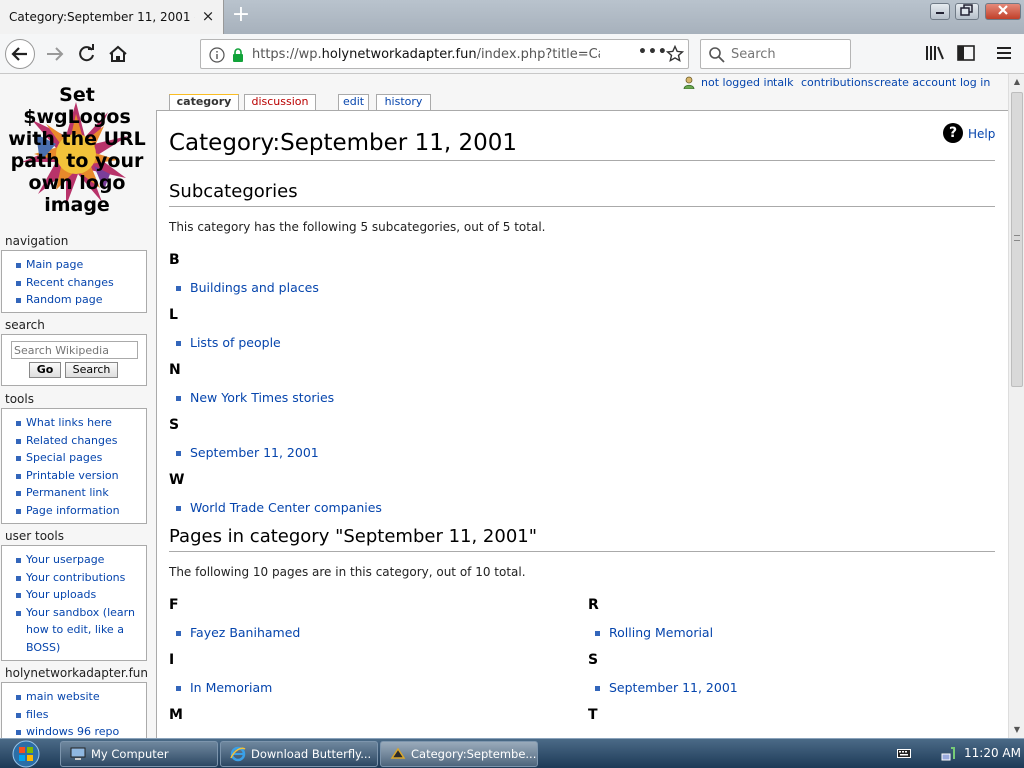 The image size is (1024, 768). What do you see at coordinates (176, 715) in the screenshot?
I see `page-letter: M` at bounding box center [176, 715].